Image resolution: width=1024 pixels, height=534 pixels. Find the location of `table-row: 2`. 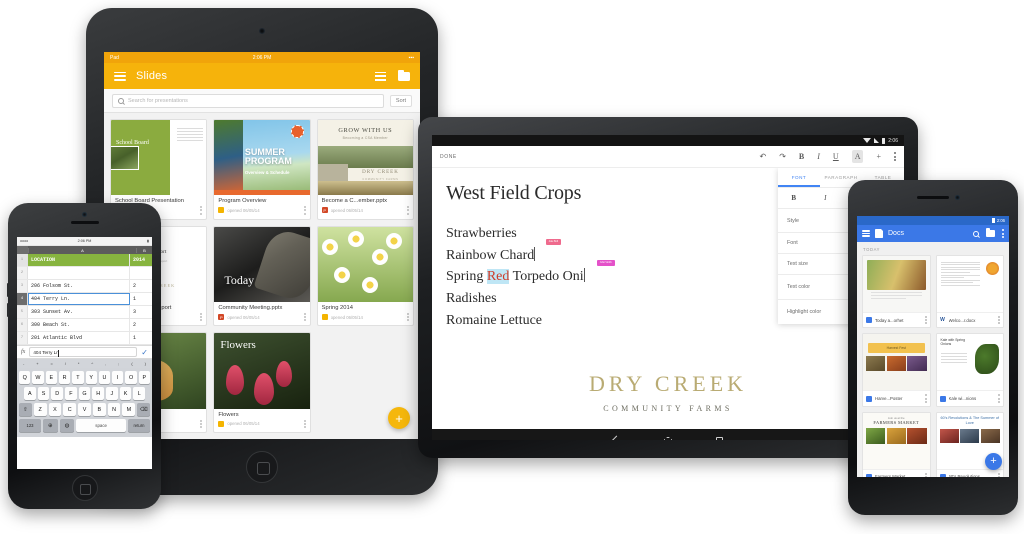

table-row: 2 is located at coordinates (84, 273).